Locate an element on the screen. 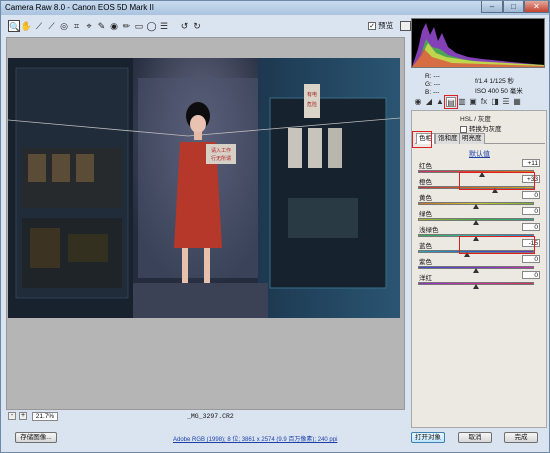 This screenshot has width=550, height=453. panel-tab-tone-curve: ◢ is located at coordinates (429, 102).